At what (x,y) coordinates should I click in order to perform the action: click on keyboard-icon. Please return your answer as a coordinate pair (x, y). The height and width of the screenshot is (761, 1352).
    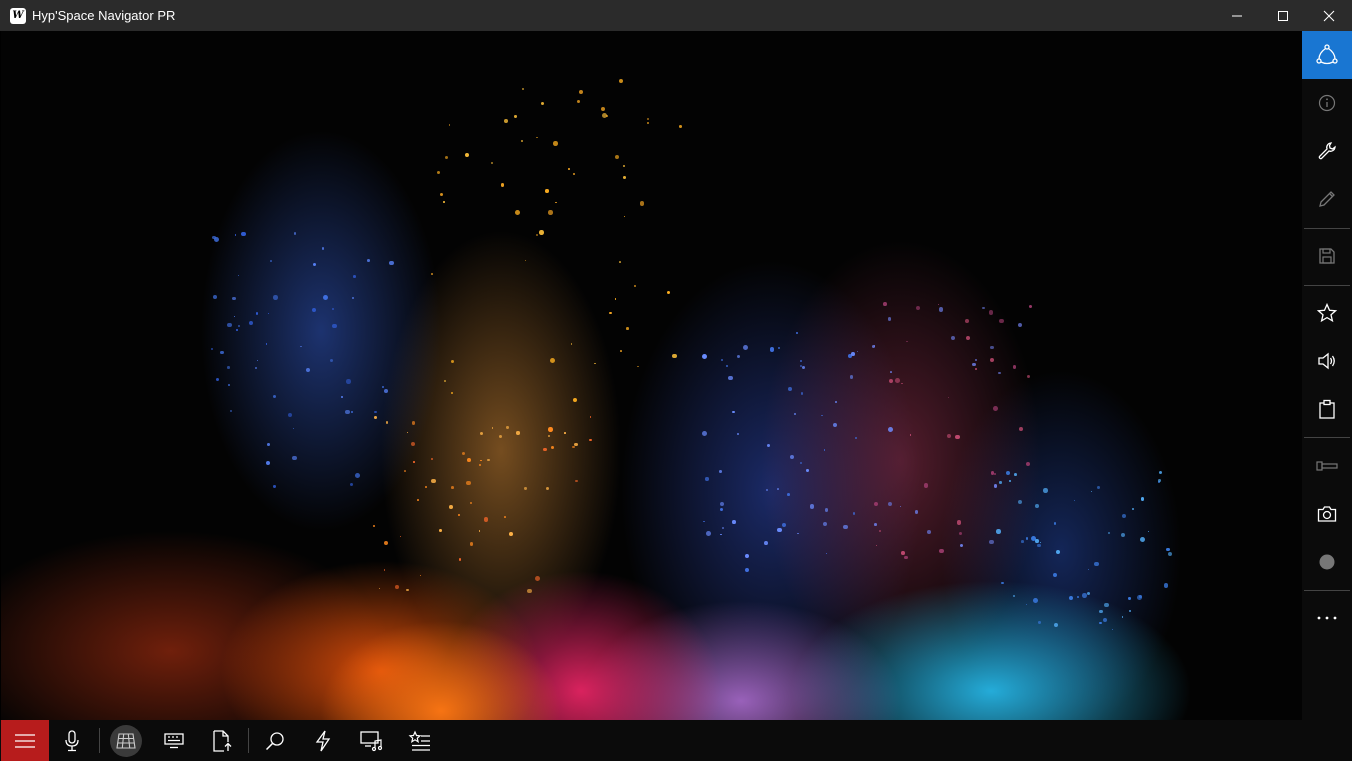
    Looking at the image, I should click on (174, 740).